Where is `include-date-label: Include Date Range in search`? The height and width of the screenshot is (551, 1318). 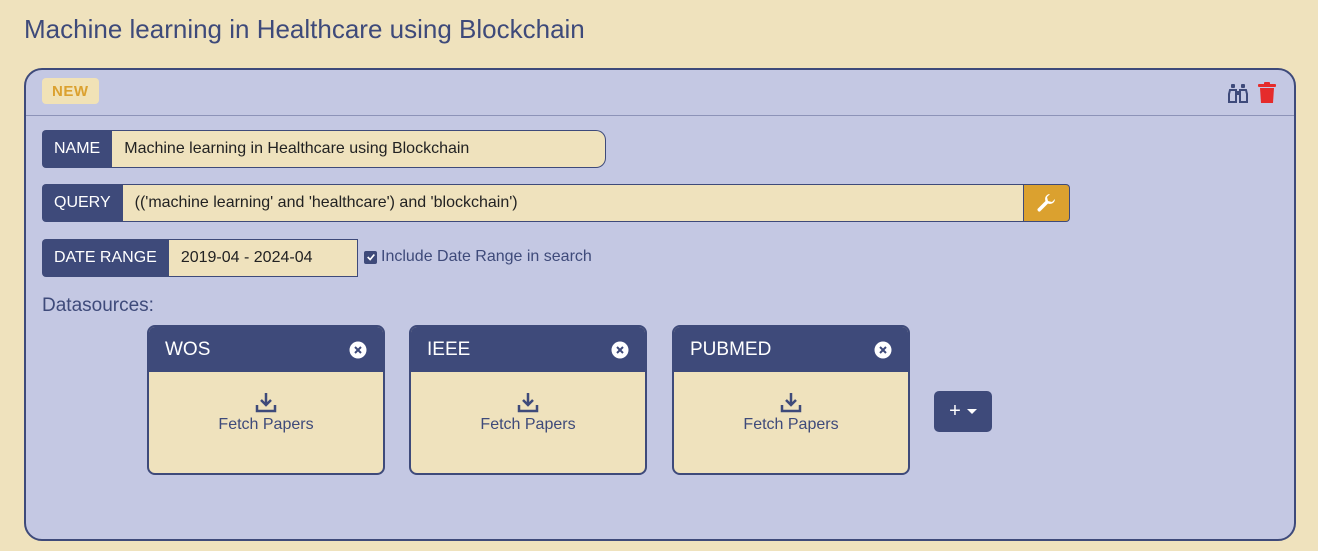
include-date-label: Include Date Range in search is located at coordinates (486, 257).